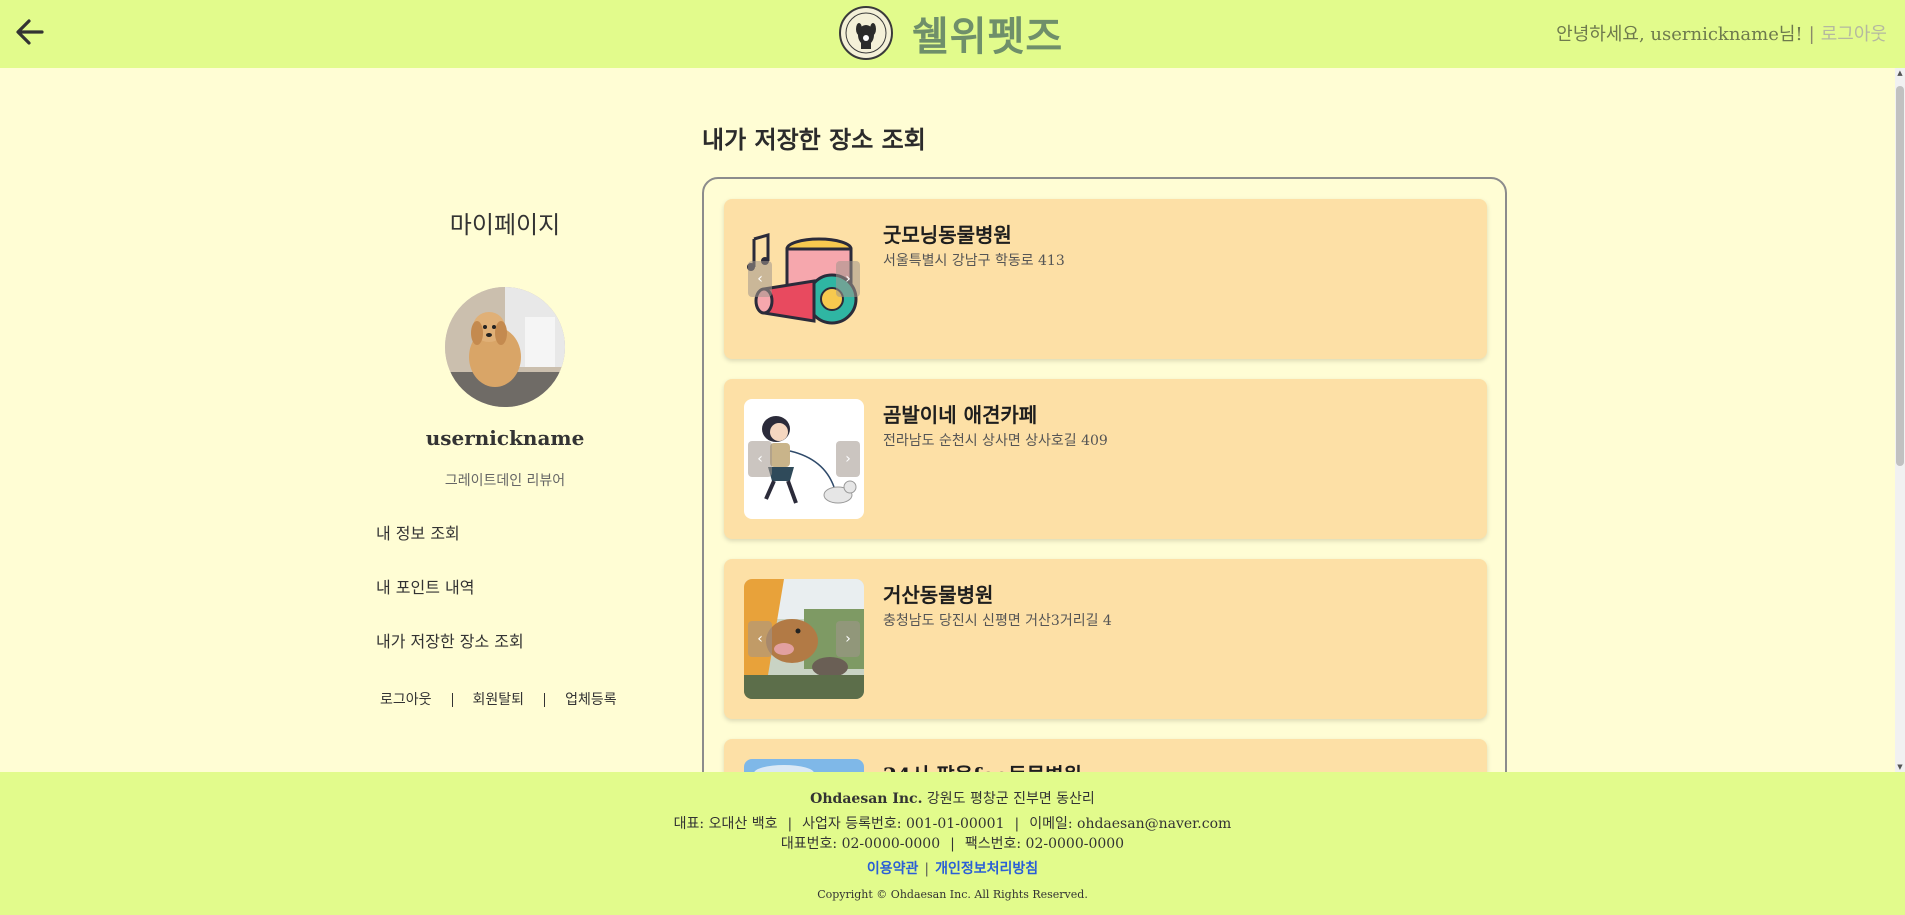 This screenshot has height=915, width=1905. I want to click on brand-name: 쉘위펫즈, so click(988, 37).